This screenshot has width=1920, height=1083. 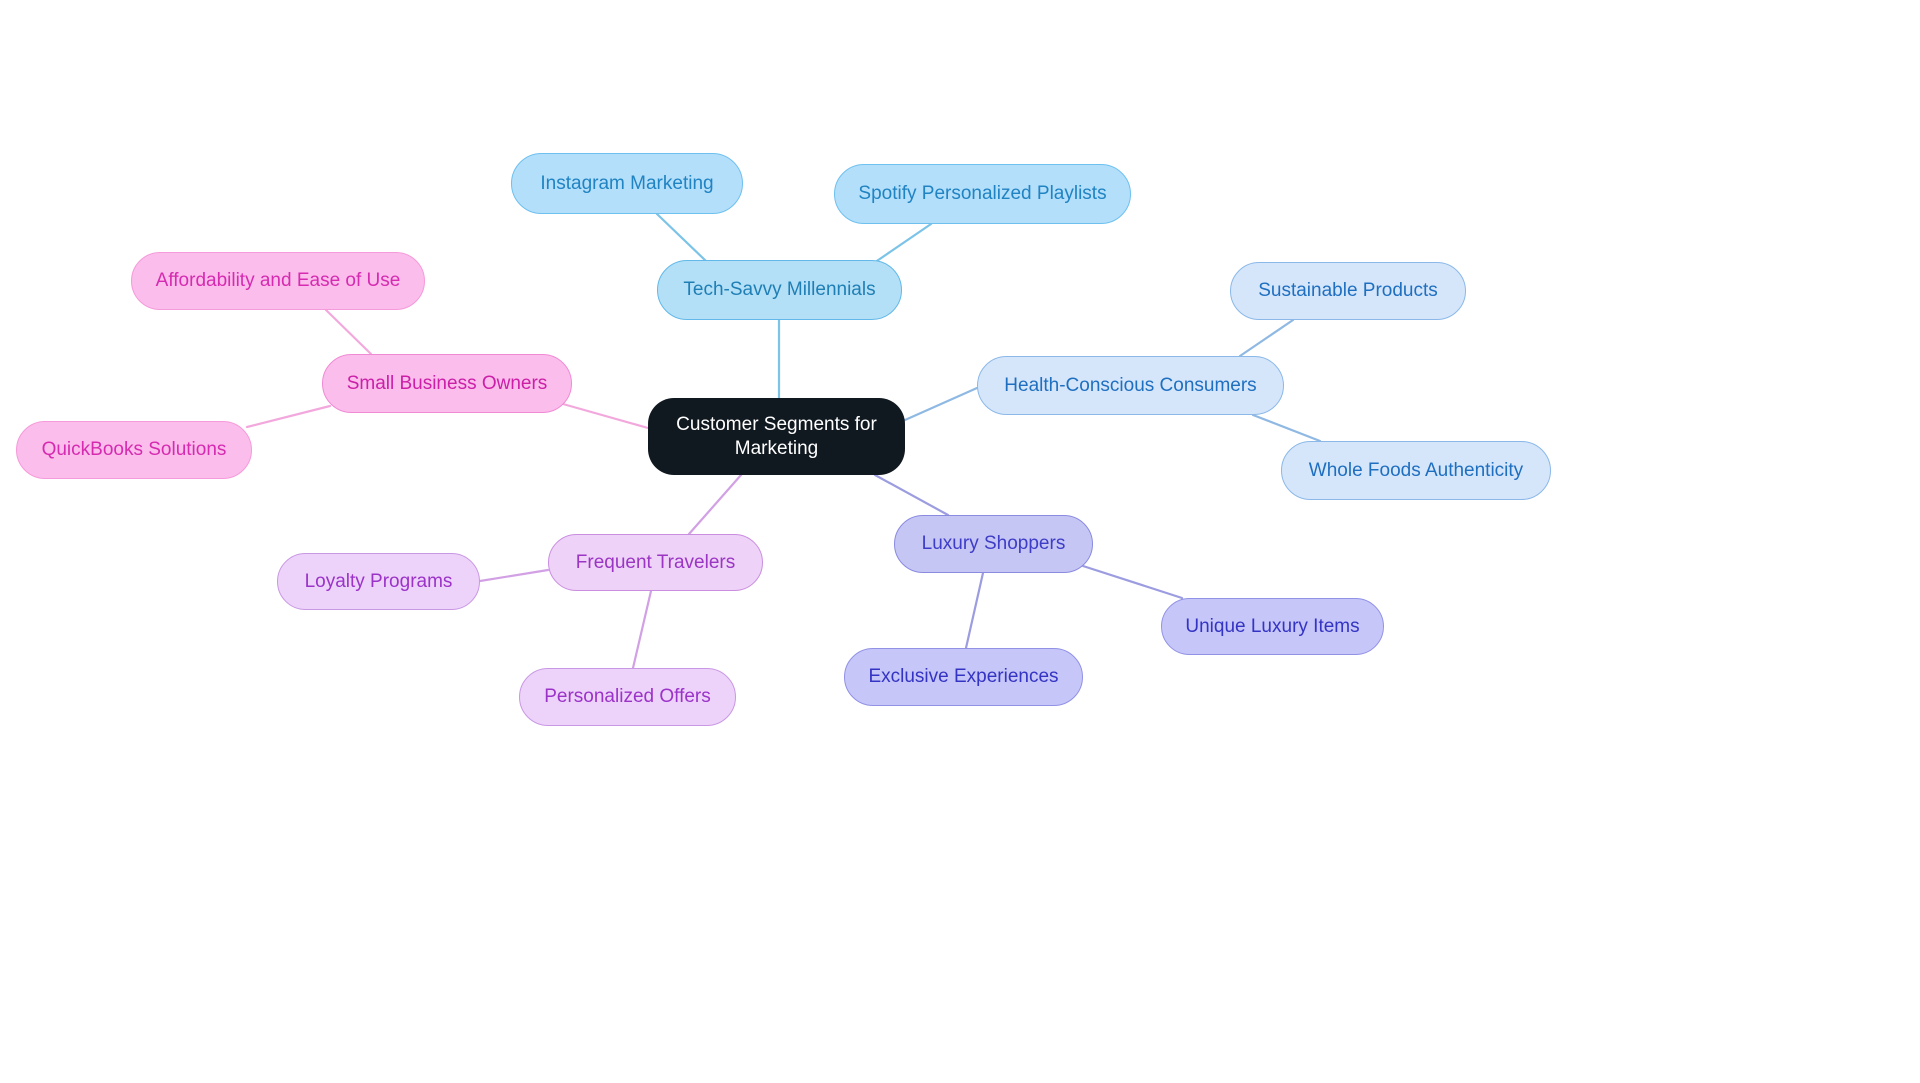 I want to click on root-label: Customer Segments for Marketing, so click(x=776, y=436).